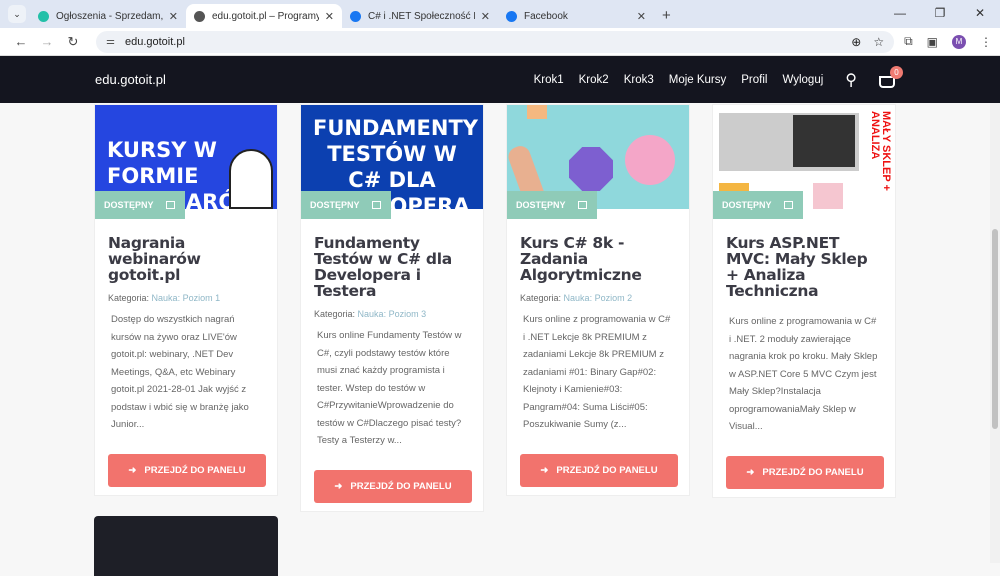 This screenshot has width=1000, height=576. I want to click on browser-tab: C# i .NET Społeczność Początk ✕, so click(420, 16).